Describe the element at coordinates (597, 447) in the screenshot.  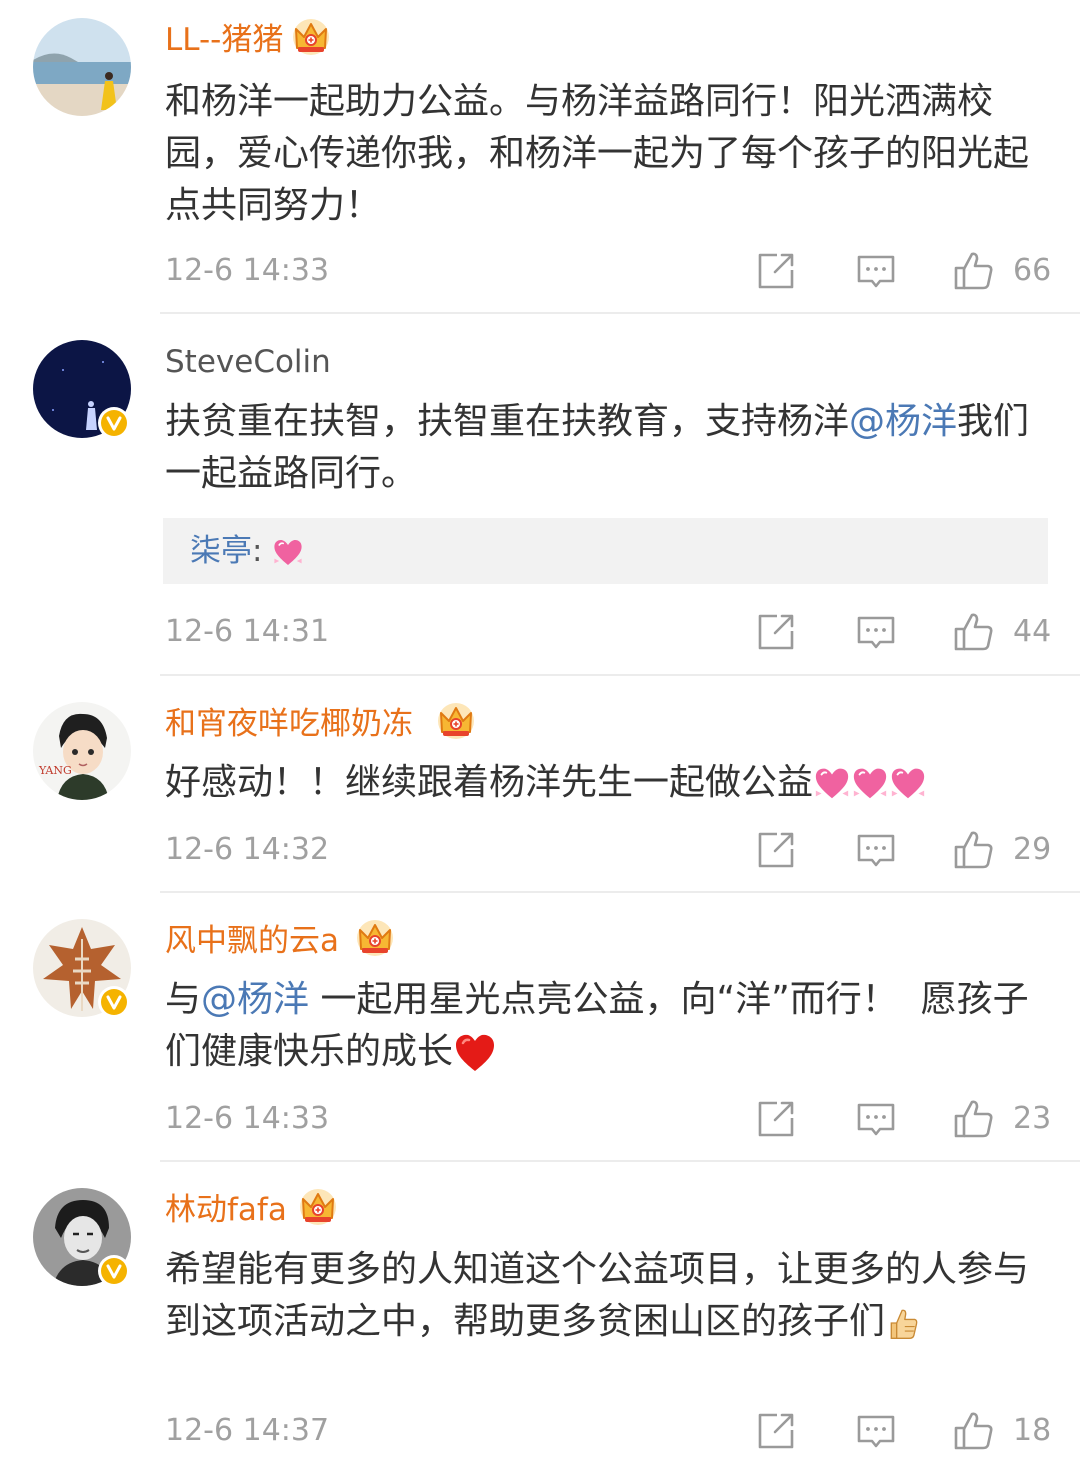
I see `comment-text: 扶贫重在扶智，扶智重在扶教育，支持杨洋@杨洋我们一起益路同行。` at that location.